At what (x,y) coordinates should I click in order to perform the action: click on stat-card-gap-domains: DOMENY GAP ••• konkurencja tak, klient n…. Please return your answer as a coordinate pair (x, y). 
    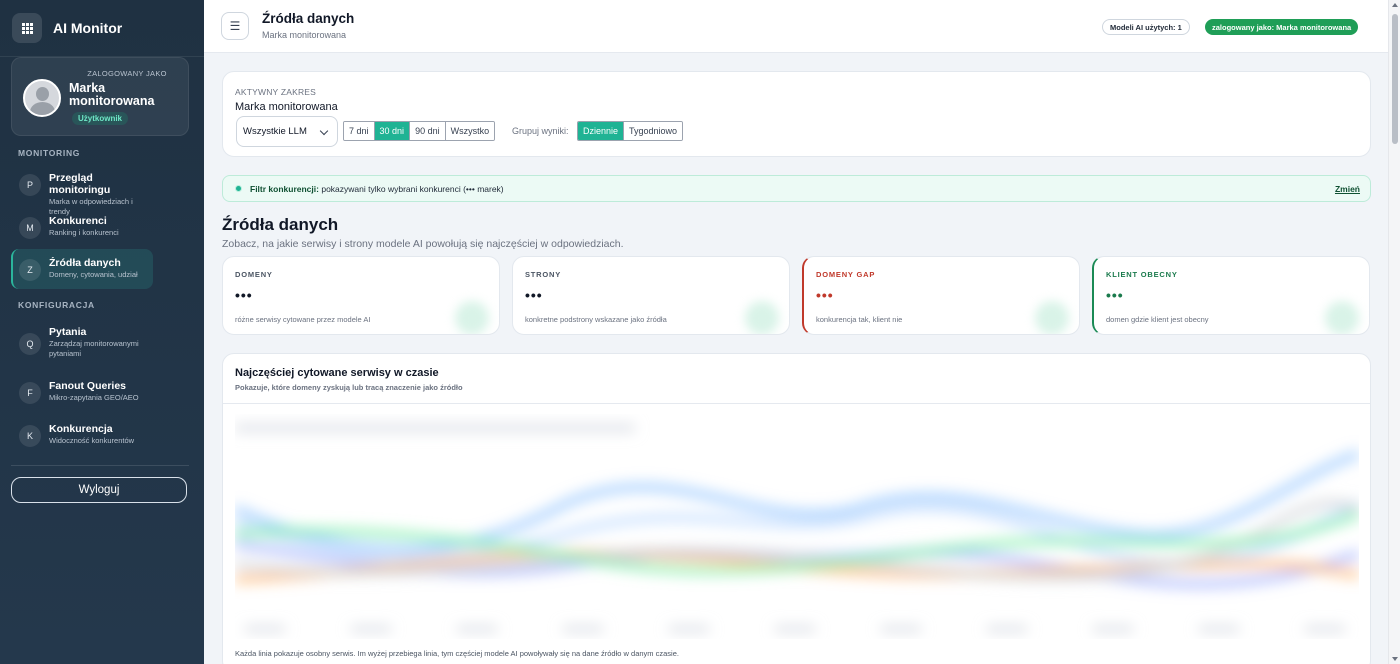
    Looking at the image, I should click on (941, 295).